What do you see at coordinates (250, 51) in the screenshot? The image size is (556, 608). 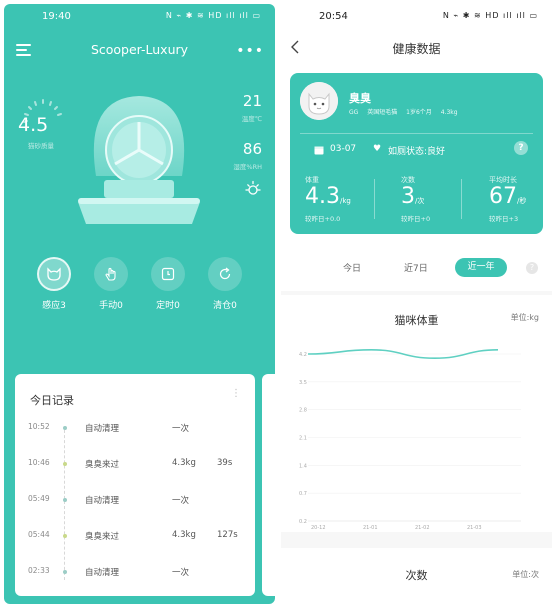 I see `more-options-icon: •••` at bounding box center [250, 51].